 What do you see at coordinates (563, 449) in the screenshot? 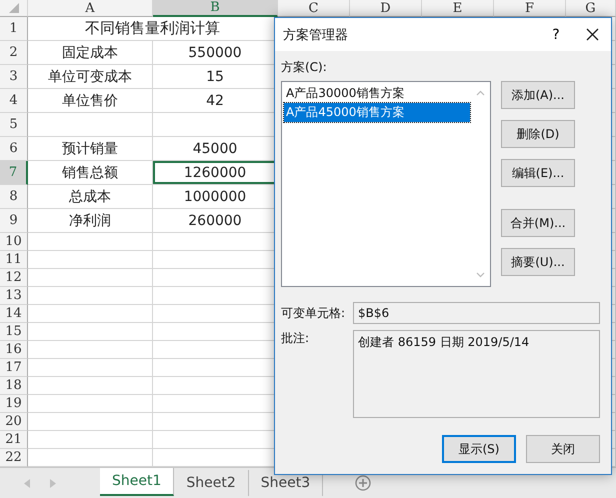
I see `dialog-button: 关闭` at bounding box center [563, 449].